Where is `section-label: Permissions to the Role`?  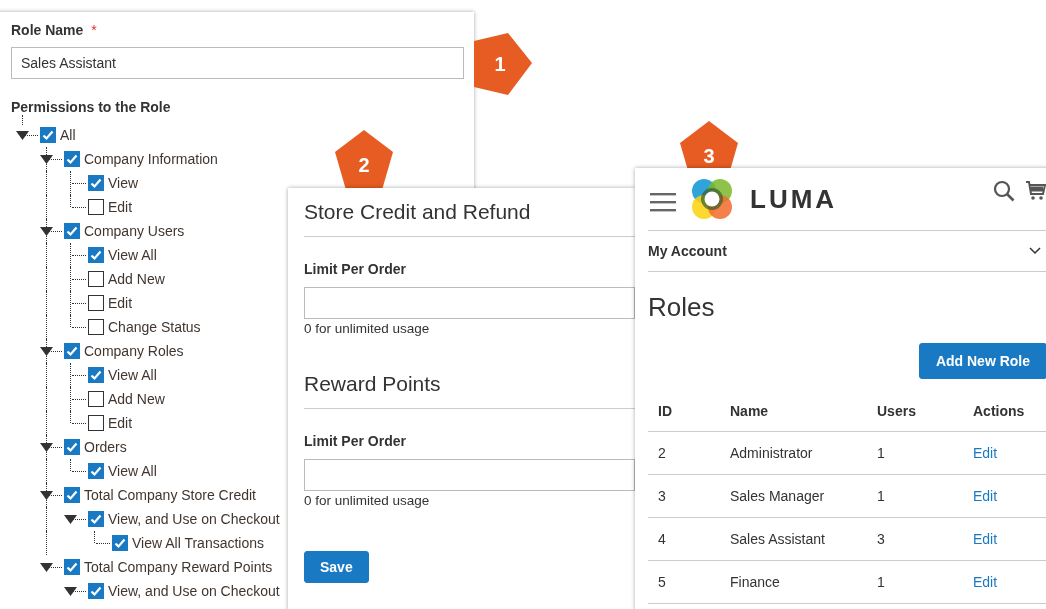 section-label: Permissions to the Role is located at coordinates (91, 107).